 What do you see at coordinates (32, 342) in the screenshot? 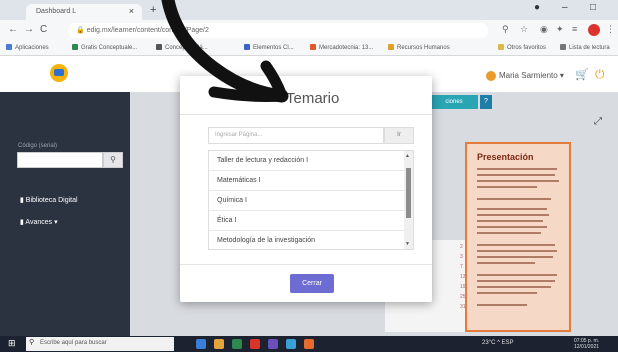
I see `search-icon: ⚲` at bounding box center [32, 342].